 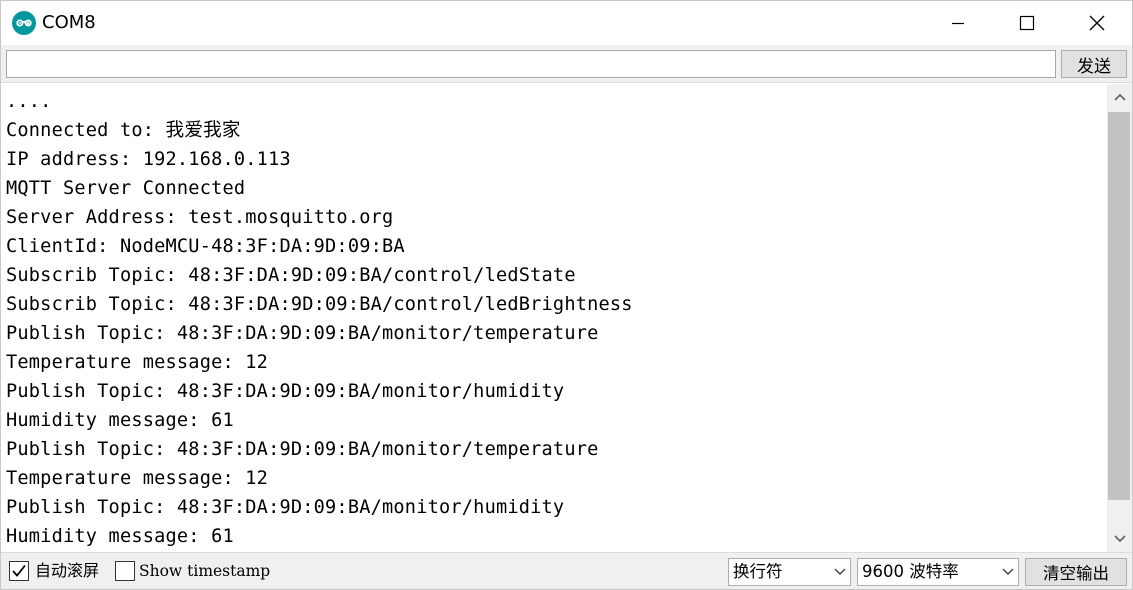 I want to click on line-ending-value: 换行符, so click(x=758, y=571).